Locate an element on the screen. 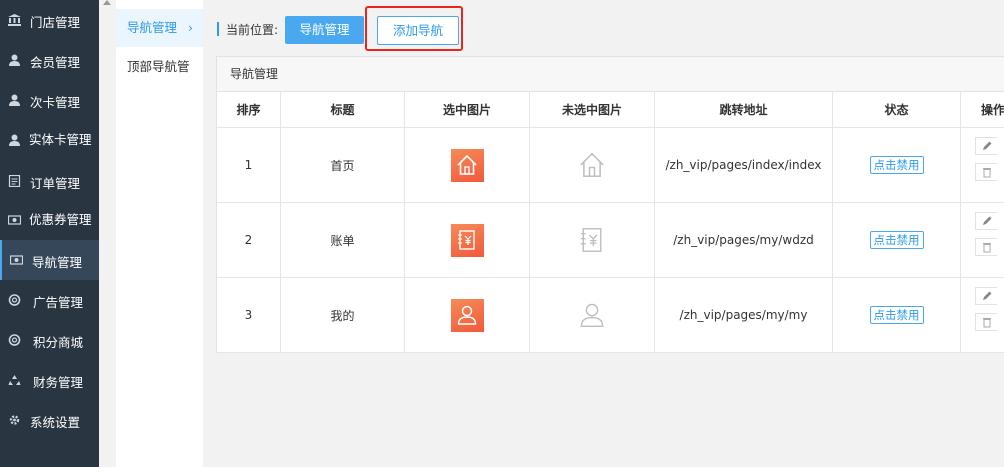 The width and height of the screenshot is (1004, 467). scroll-up-arrow is located at coordinates (107, 2).